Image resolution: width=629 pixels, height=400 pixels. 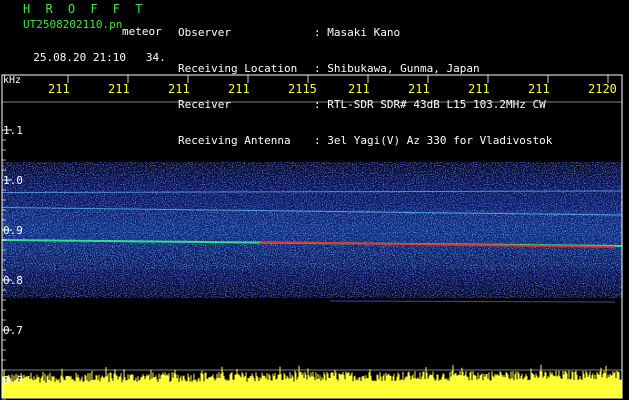 What do you see at coordinates (13, 180) in the screenshot?
I see `y-tick-label: 1.0` at bounding box center [13, 180].